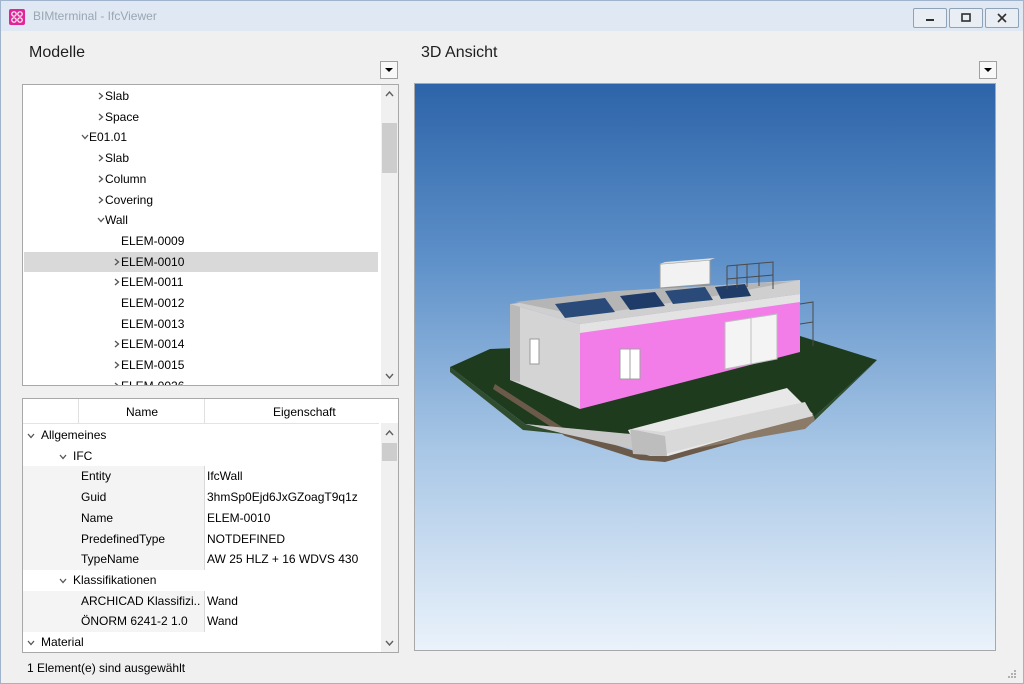  What do you see at coordinates (201, 137) in the screenshot?
I see `tree-item: E01.01` at bounding box center [201, 137].